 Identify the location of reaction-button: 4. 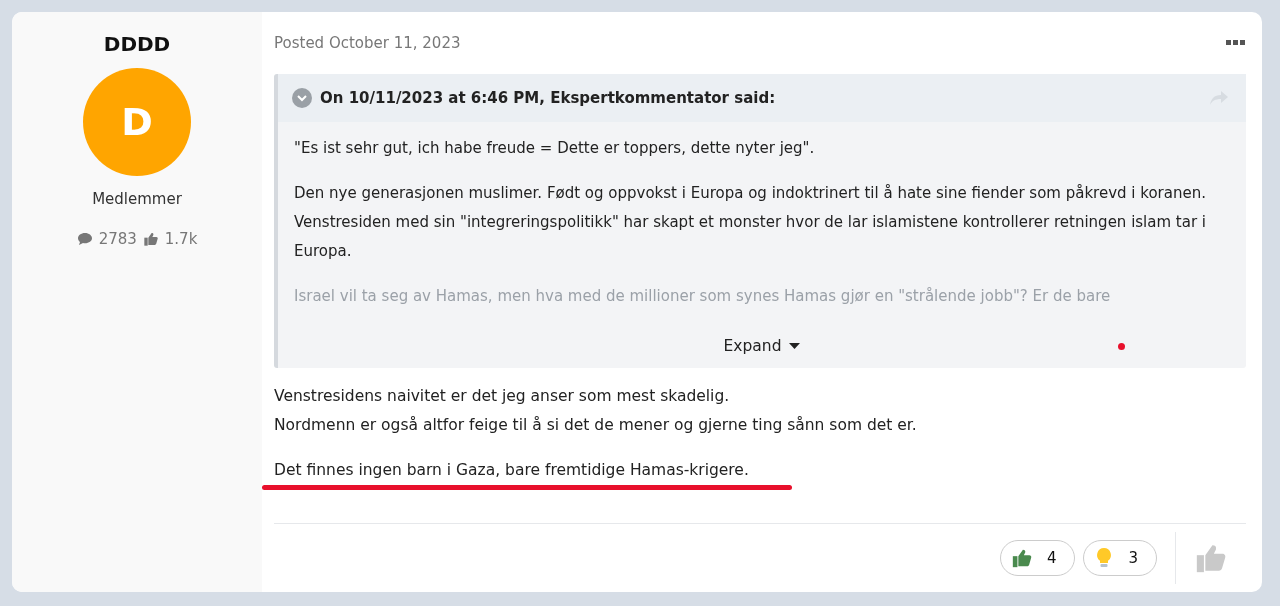
(1037, 558).